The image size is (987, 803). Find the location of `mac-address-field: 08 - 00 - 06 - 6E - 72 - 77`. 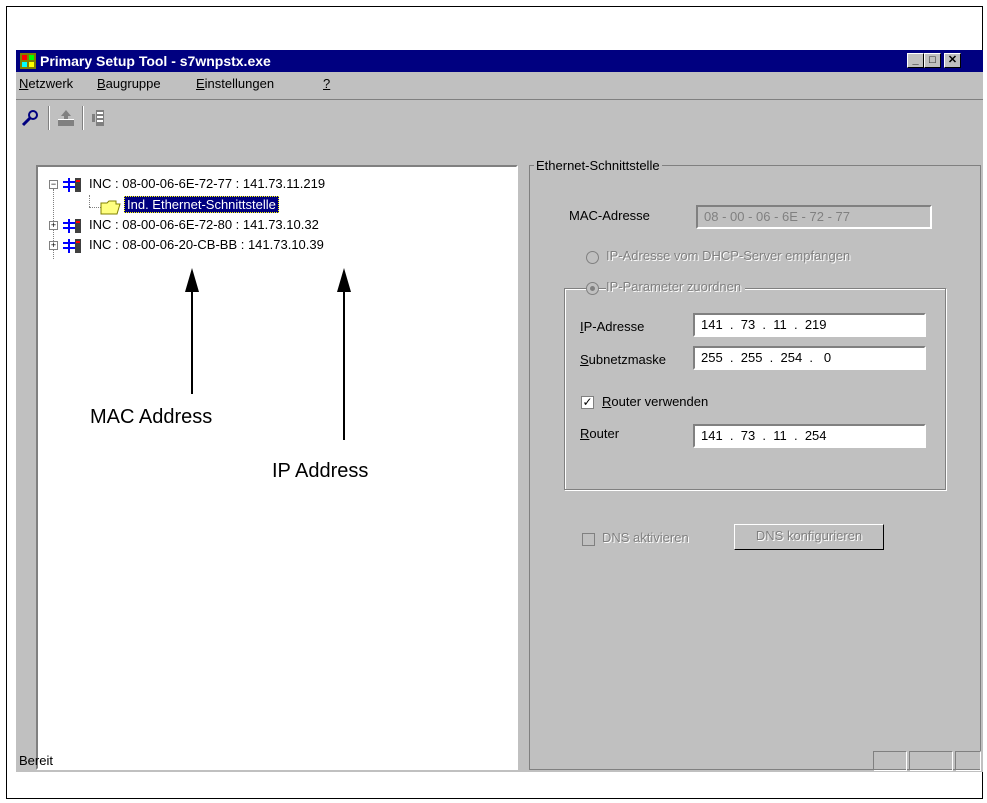

mac-address-field: 08 - 00 - 06 - 6E - 72 - 77 is located at coordinates (814, 217).